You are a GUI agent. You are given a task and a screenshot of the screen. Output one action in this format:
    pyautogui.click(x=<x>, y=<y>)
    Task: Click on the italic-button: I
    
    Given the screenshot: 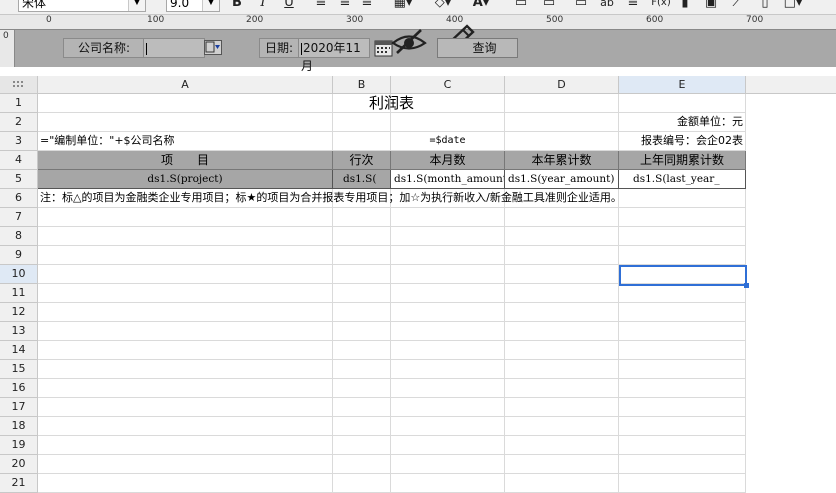 What is the action you would take?
    pyautogui.click(x=263, y=6)
    